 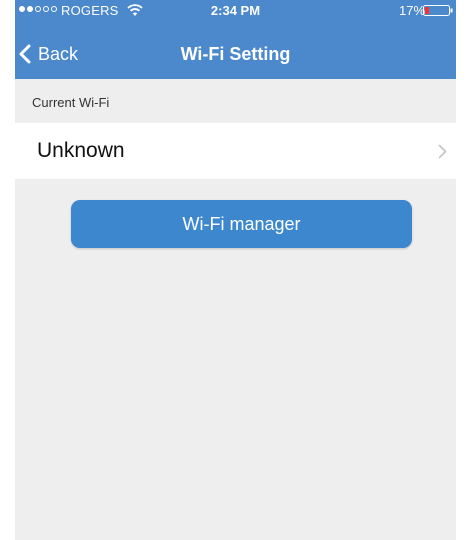 I want to click on current-wifi-name: Unknown, so click(x=81, y=150).